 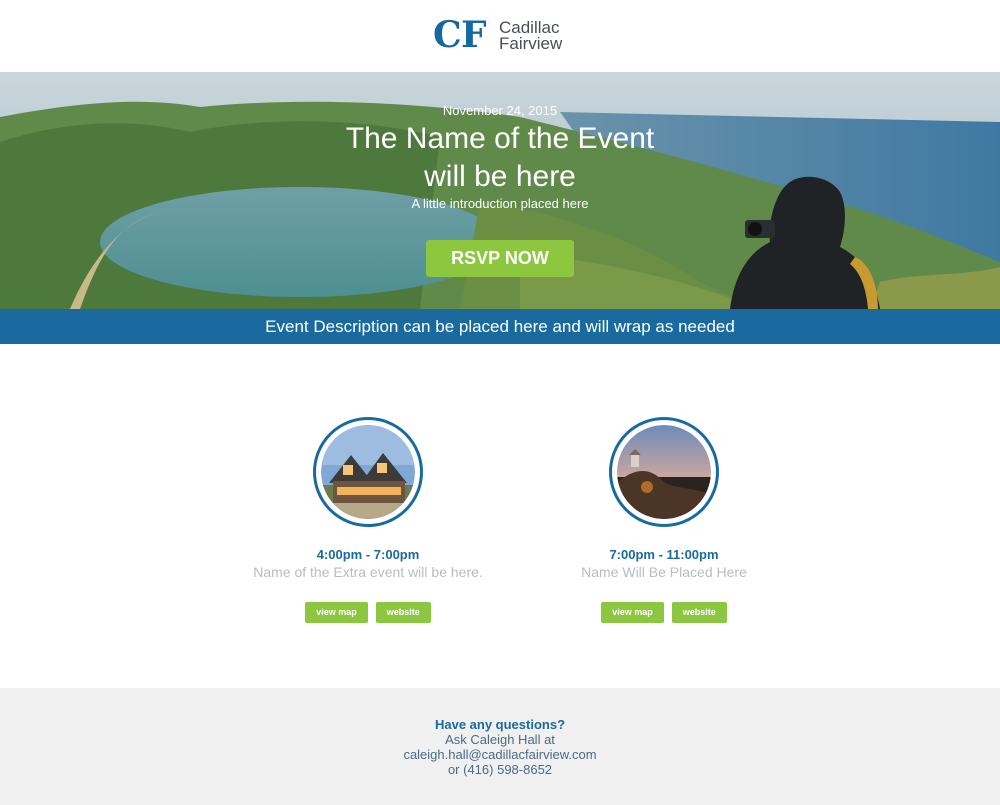 I want to click on rsvp-button: RSVP NOW, so click(x=500, y=258).